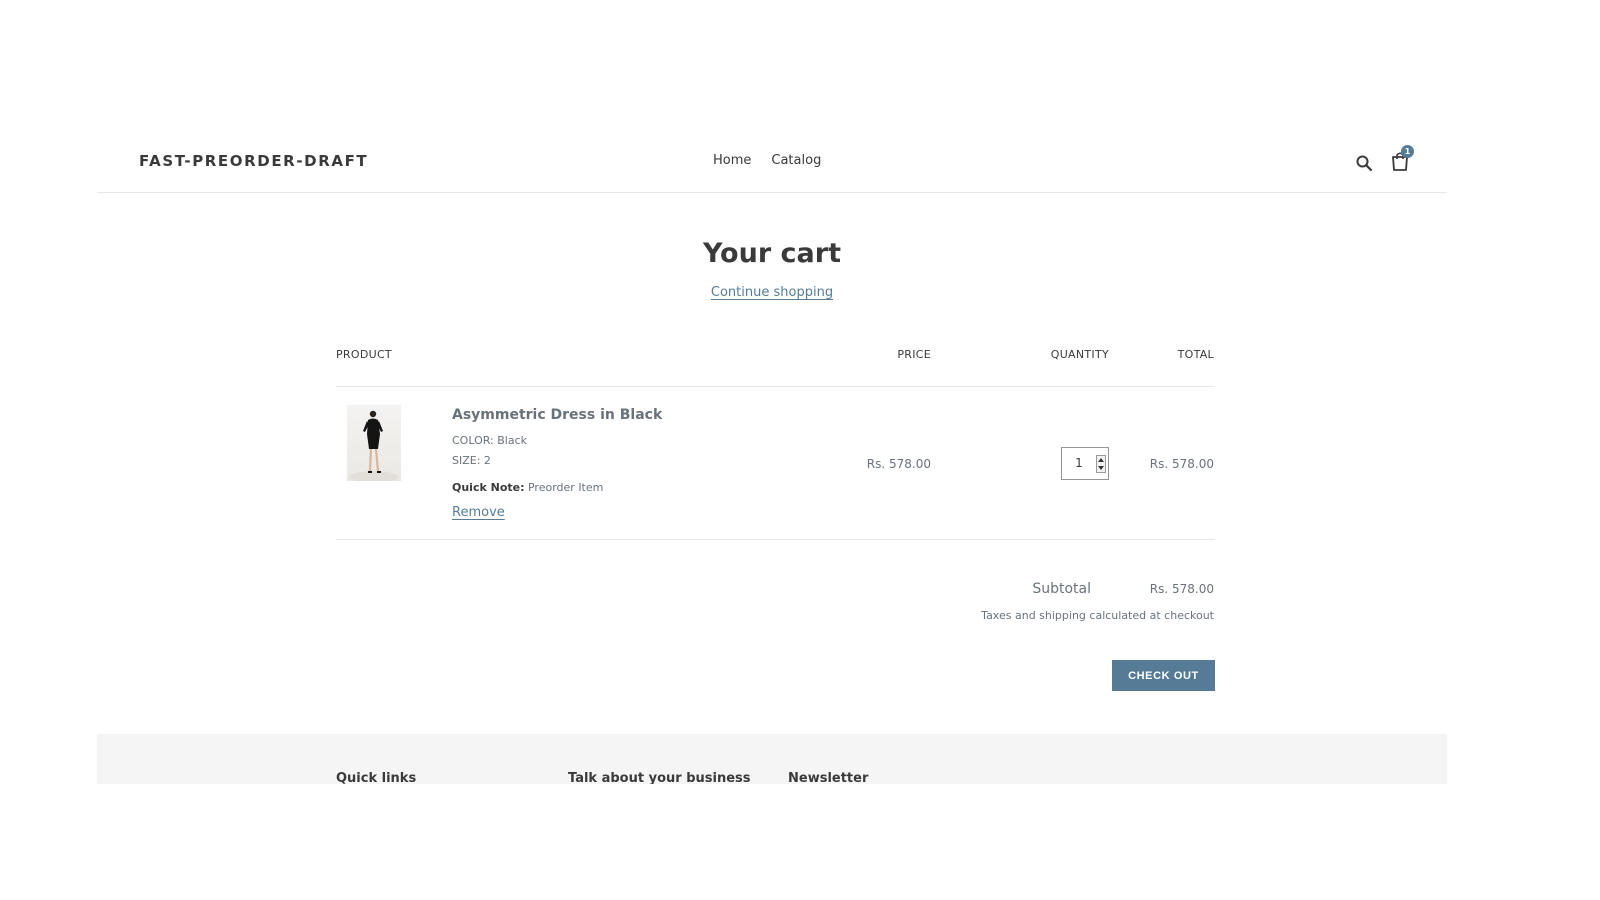 The height and width of the screenshot is (900, 1600). What do you see at coordinates (364, 354) in the screenshot?
I see `column-header-product: PRODUCT` at bounding box center [364, 354].